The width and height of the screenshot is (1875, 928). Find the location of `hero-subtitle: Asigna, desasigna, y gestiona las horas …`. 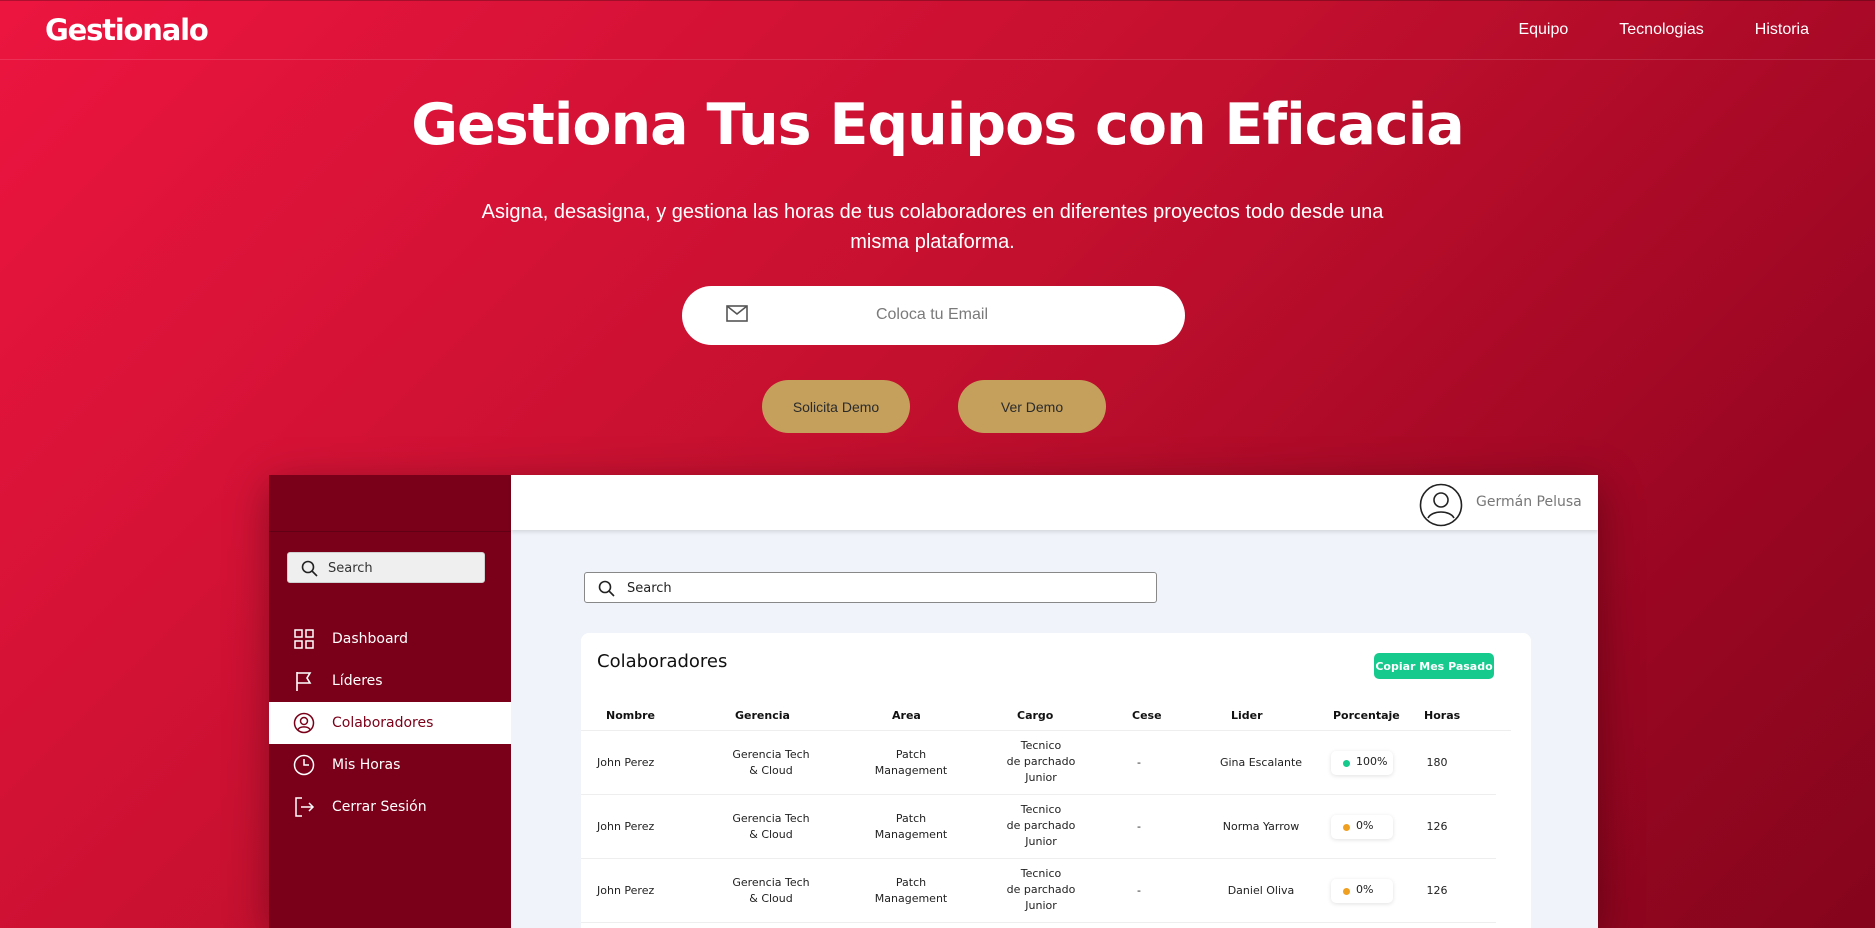

hero-subtitle: Asigna, desasigna, y gestiona las horas … is located at coordinates (932, 227).